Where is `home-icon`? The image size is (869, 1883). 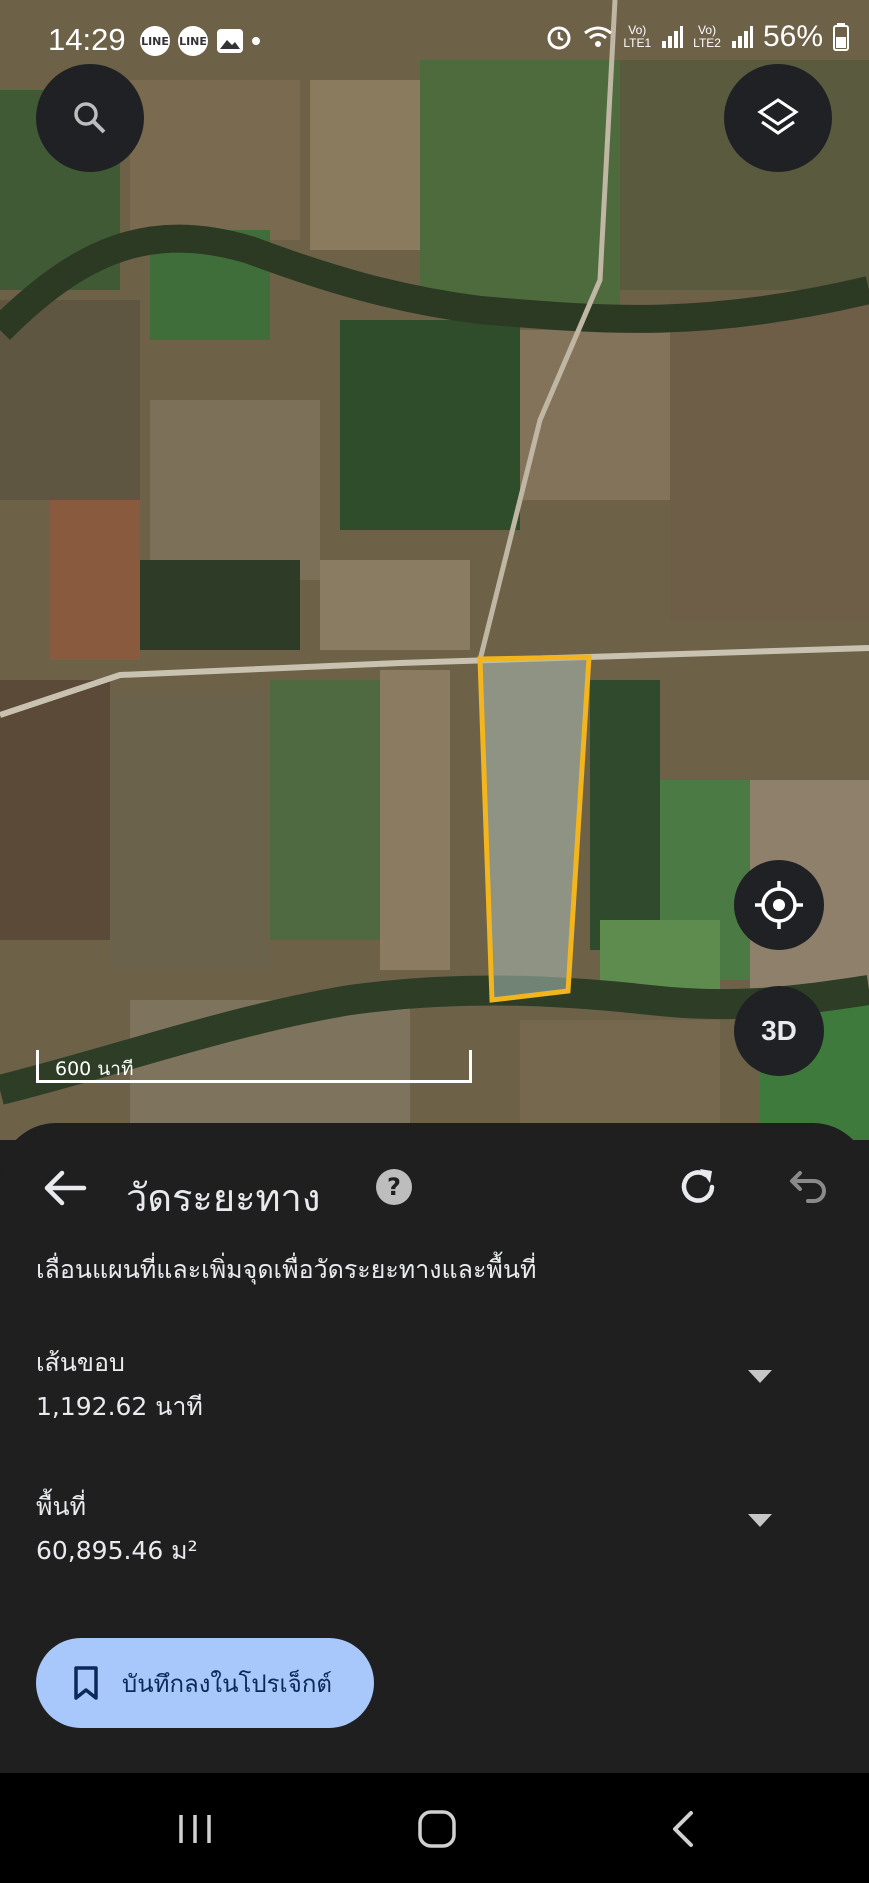 home-icon is located at coordinates (437, 1829).